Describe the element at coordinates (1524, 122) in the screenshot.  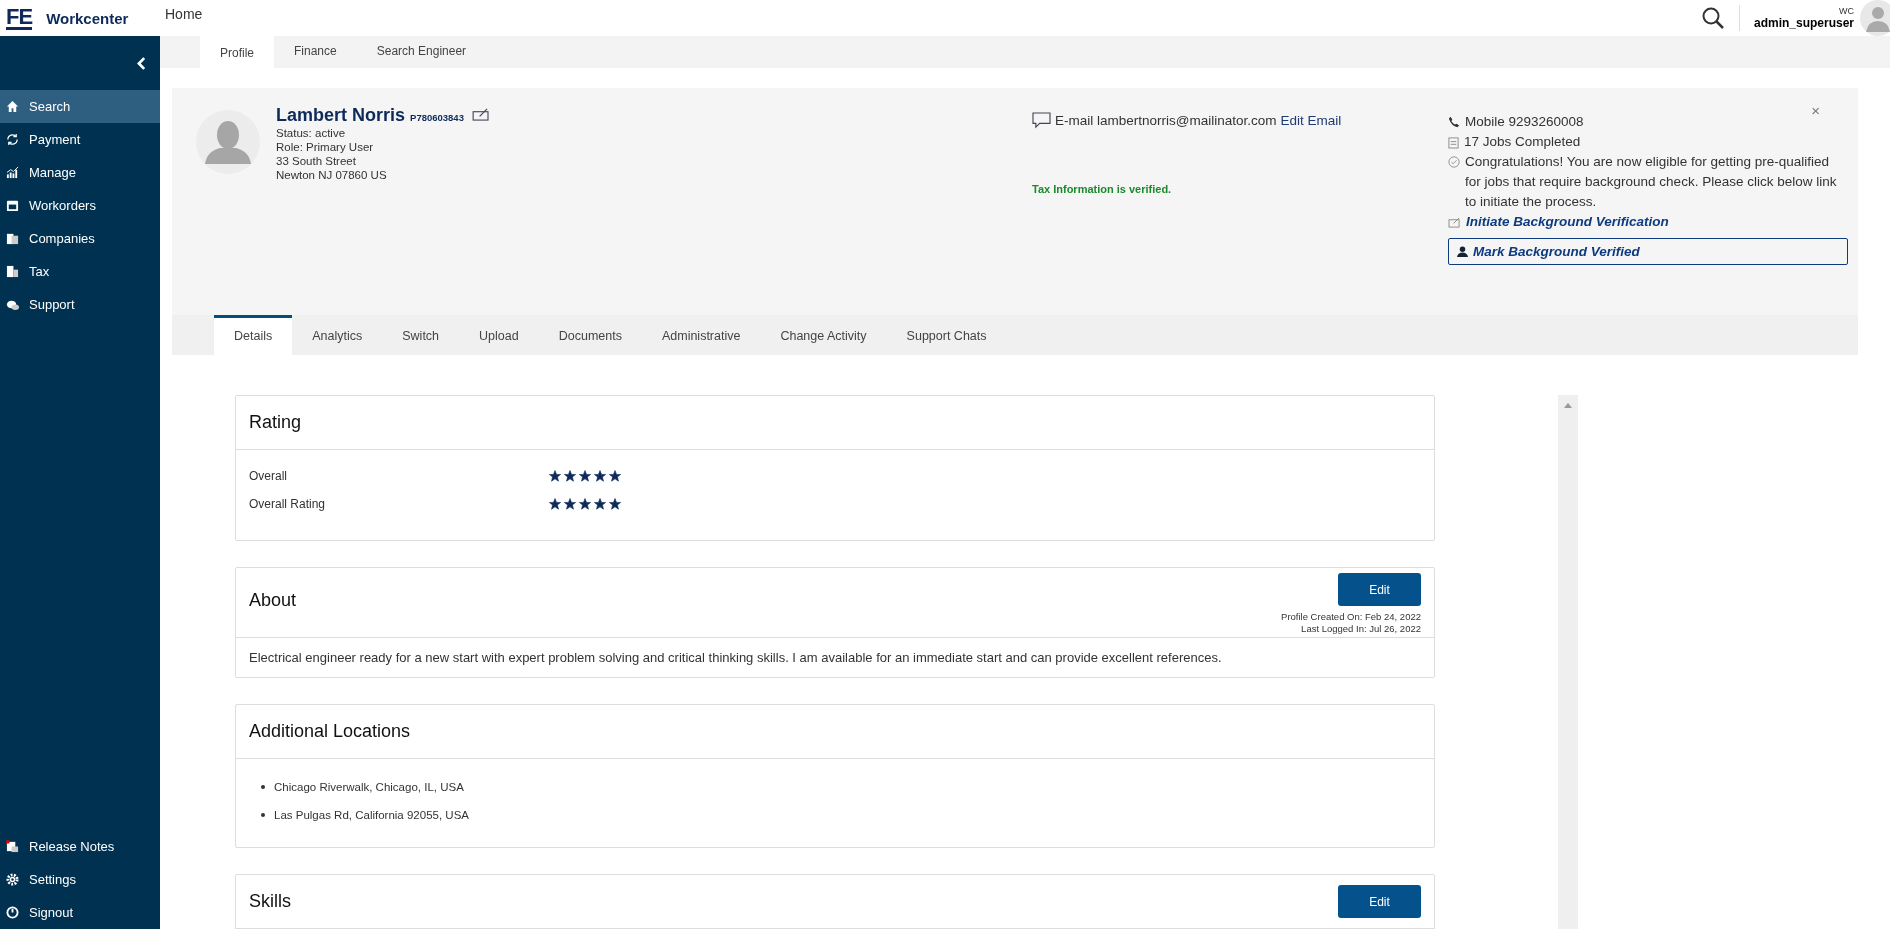
I see `mobile-number: Mobile 9293260008` at that location.